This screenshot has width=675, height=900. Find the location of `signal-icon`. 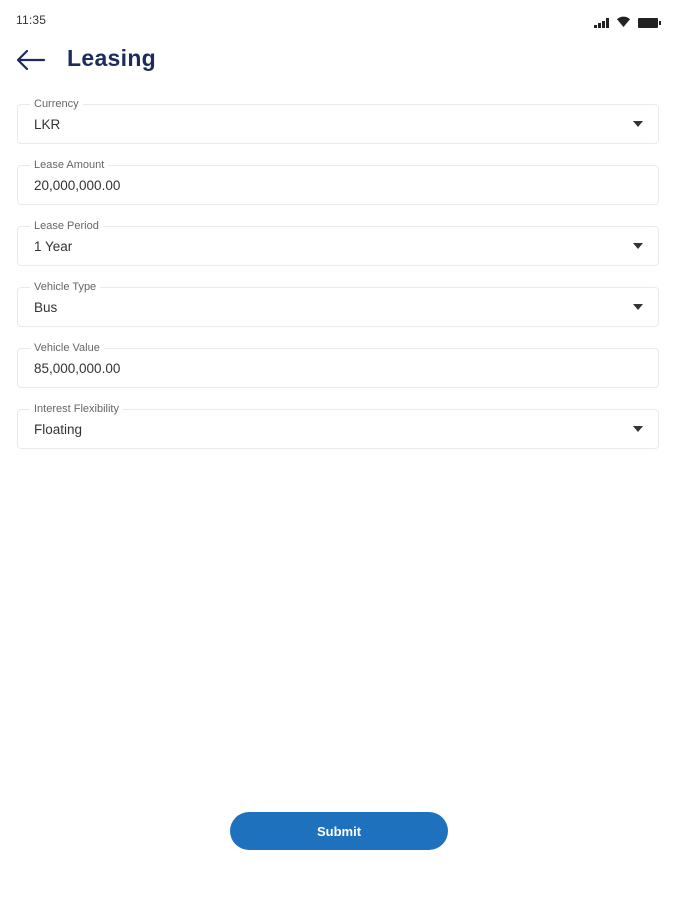

signal-icon is located at coordinates (601, 23).